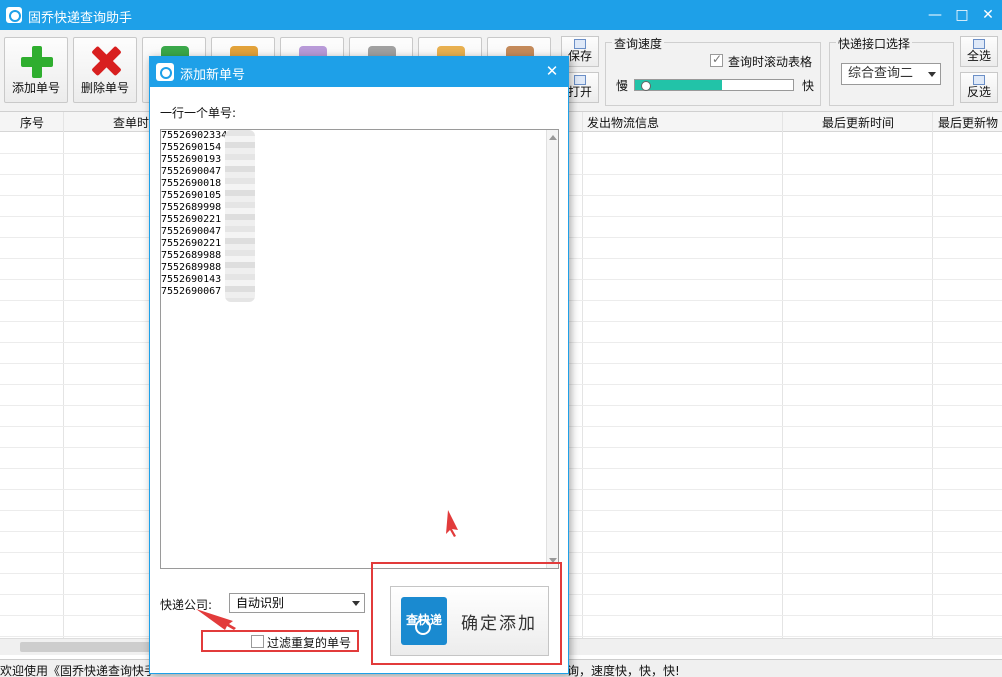  I want to click on app-logo-icon, so click(14, 15).